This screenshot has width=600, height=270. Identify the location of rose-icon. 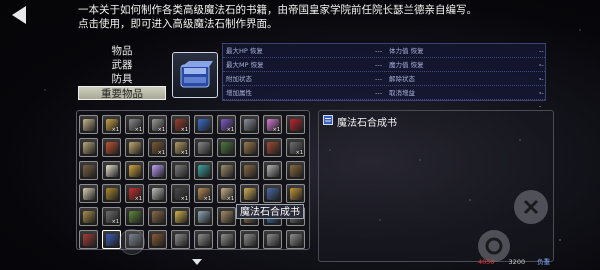
(296, 125).